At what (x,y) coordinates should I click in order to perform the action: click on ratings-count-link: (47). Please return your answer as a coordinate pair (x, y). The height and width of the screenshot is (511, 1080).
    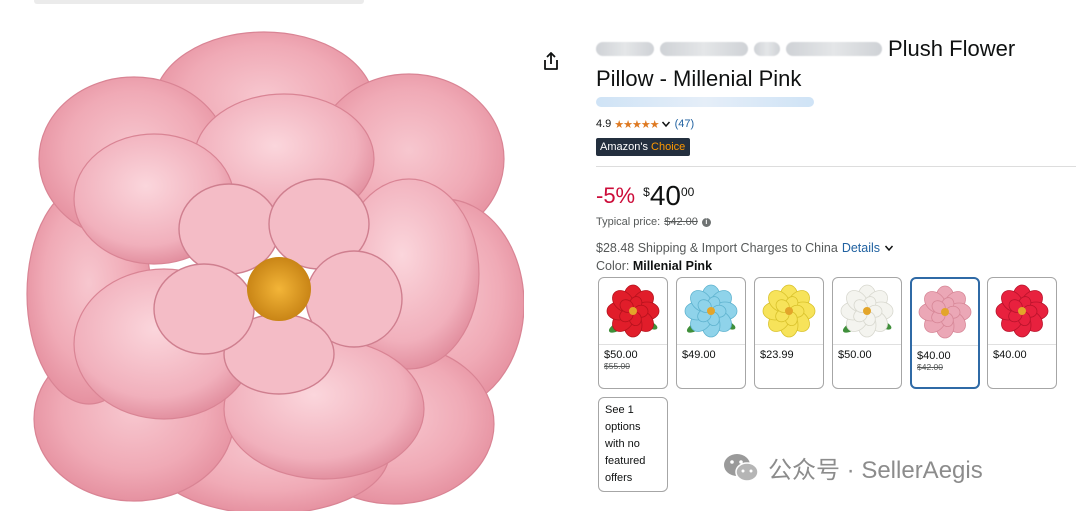
    Looking at the image, I should click on (685, 124).